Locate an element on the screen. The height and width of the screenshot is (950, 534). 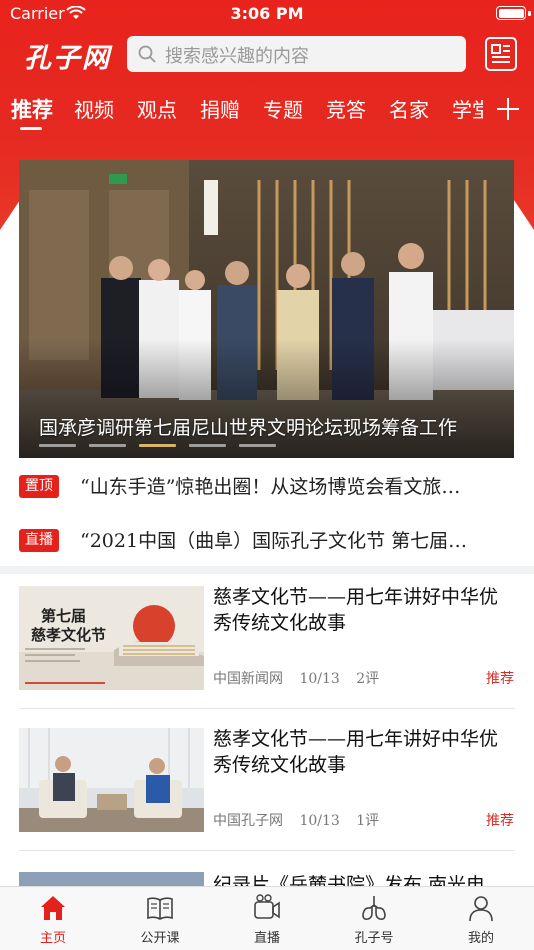
article-source: 中国新闻网 is located at coordinates (248, 679).